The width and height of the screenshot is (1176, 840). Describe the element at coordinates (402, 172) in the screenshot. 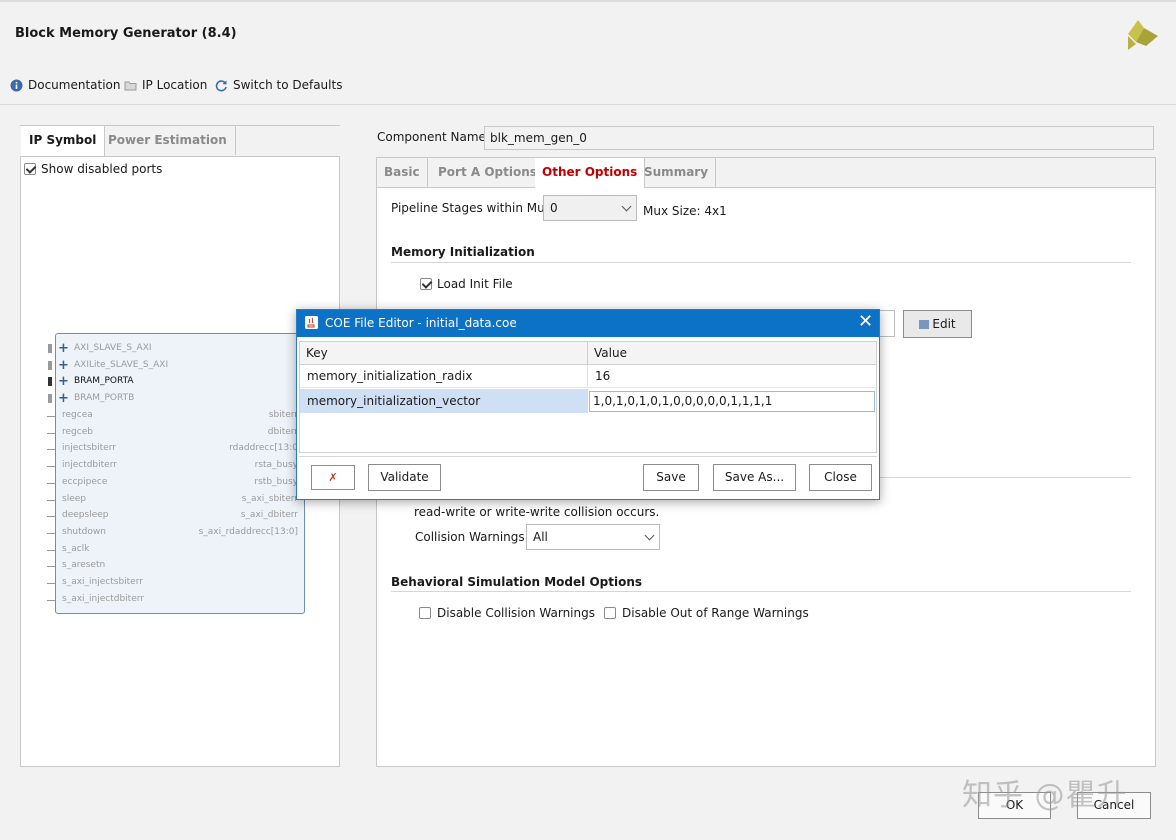

I see `tab-basic: Basic` at that location.